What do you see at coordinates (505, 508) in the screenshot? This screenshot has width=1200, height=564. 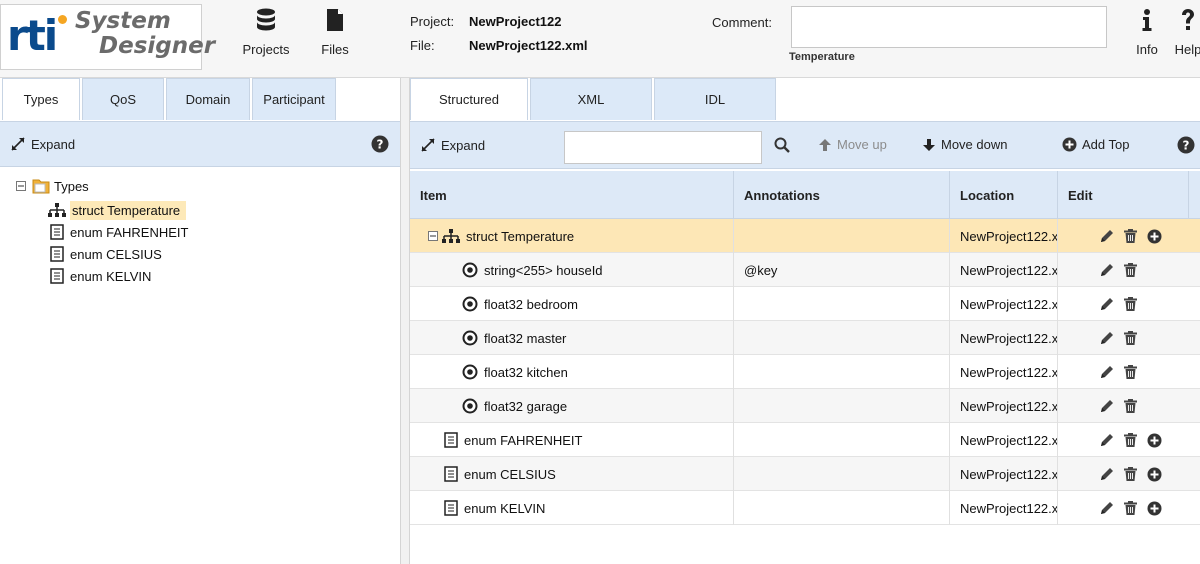 I see `item-label: enum KELVIN` at bounding box center [505, 508].